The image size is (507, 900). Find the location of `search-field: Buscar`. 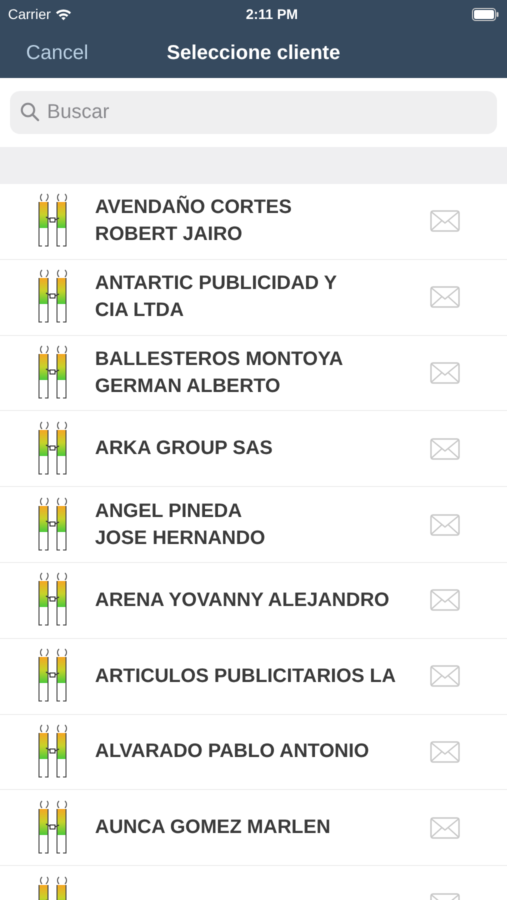

search-field: Buscar is located at coordinates (253, 112).